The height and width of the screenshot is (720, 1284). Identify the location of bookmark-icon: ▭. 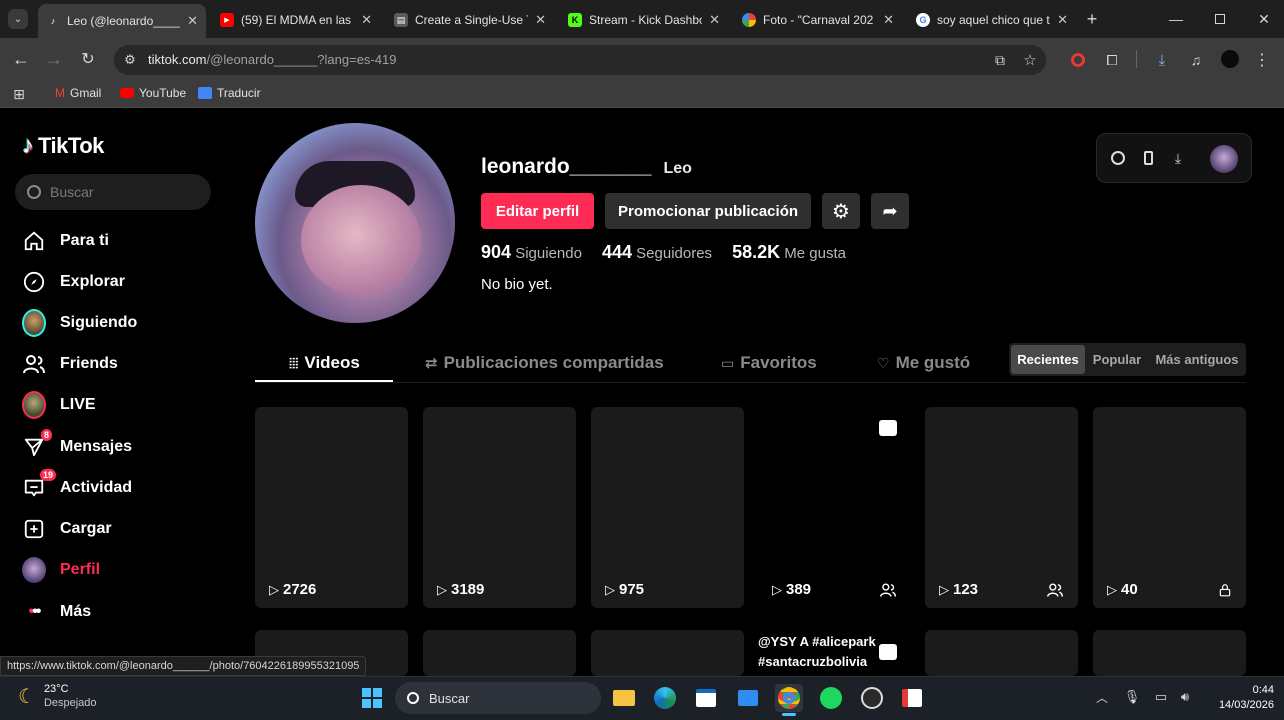
(728, 362).